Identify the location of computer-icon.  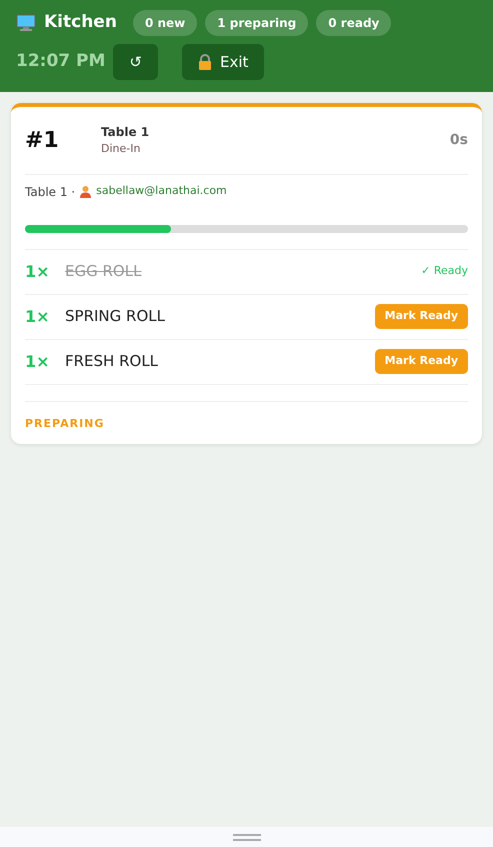
(26, 23).